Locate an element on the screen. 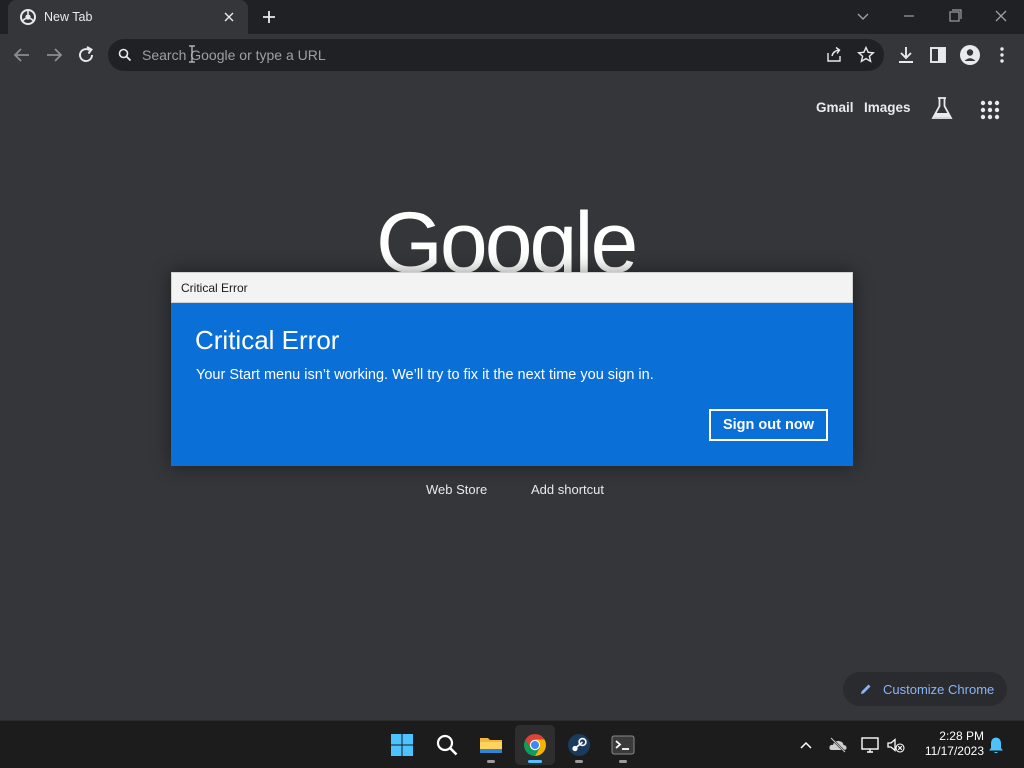 This screenshot has width=1024, height=768. steam-taskbar-button is located at coordinates (579, 745).